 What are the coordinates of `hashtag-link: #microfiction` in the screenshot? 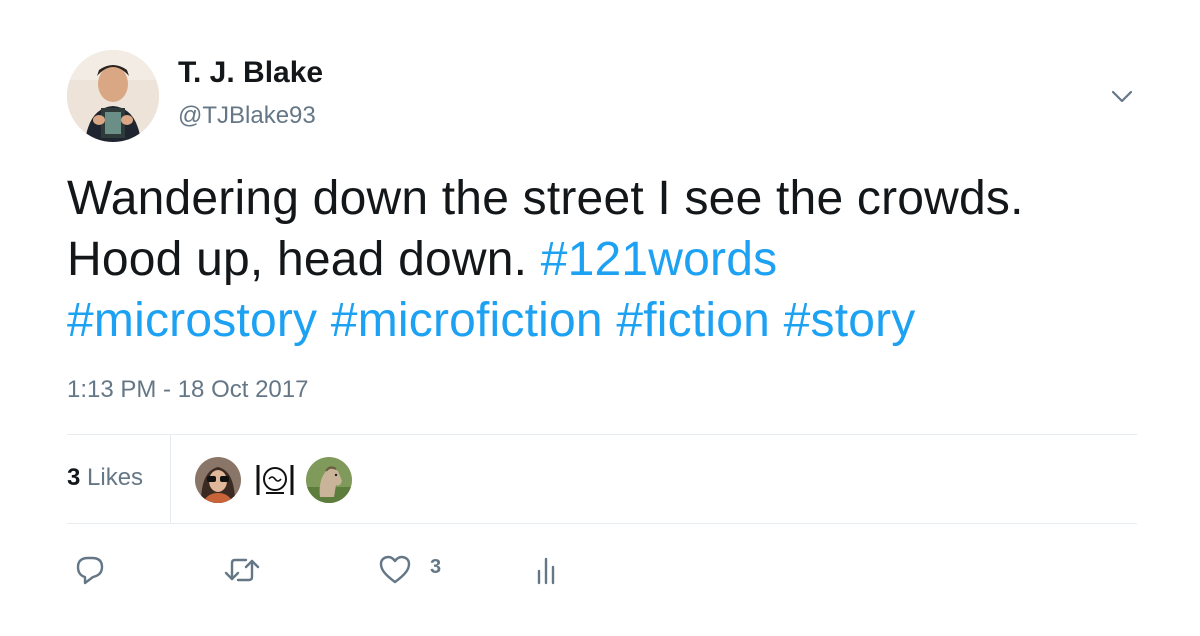 It's located at (467, 320).